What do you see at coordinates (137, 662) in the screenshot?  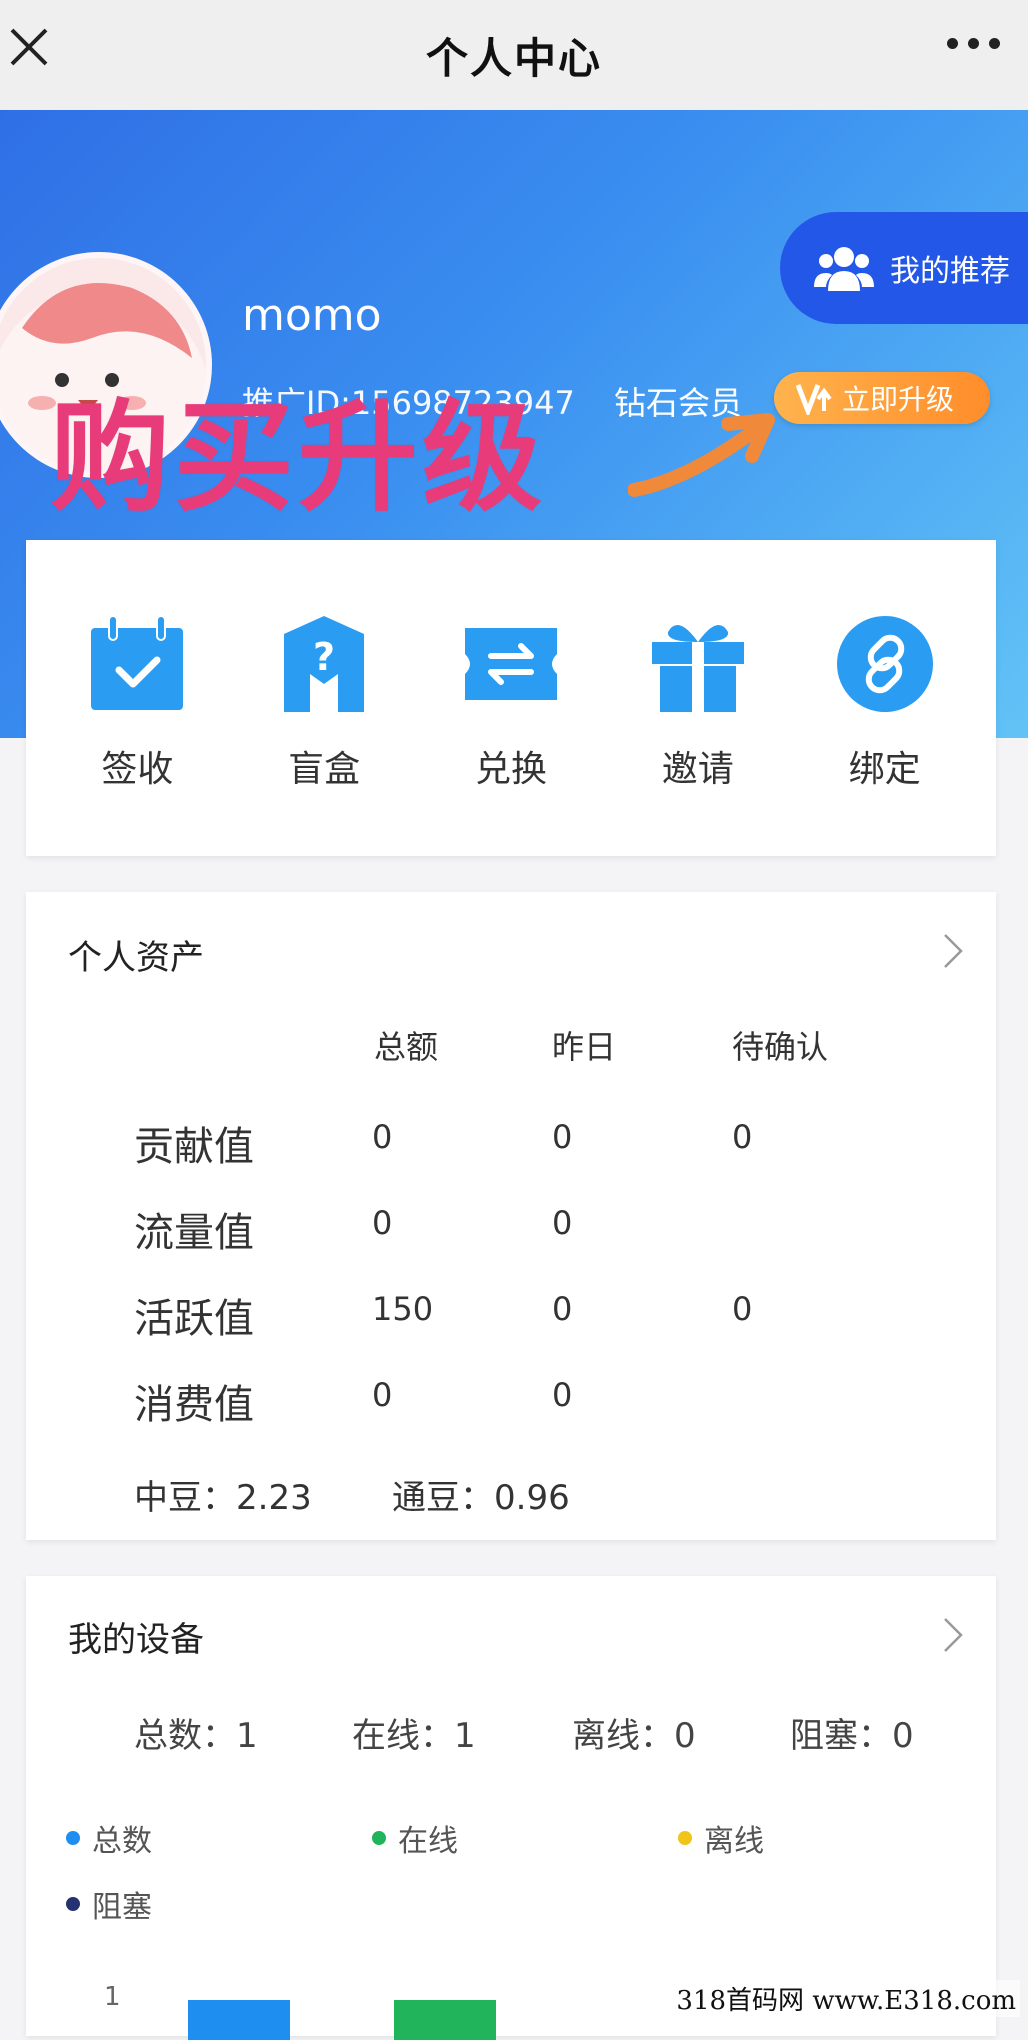 I see `calendar-check-icon` at bounding box center [137, 662].